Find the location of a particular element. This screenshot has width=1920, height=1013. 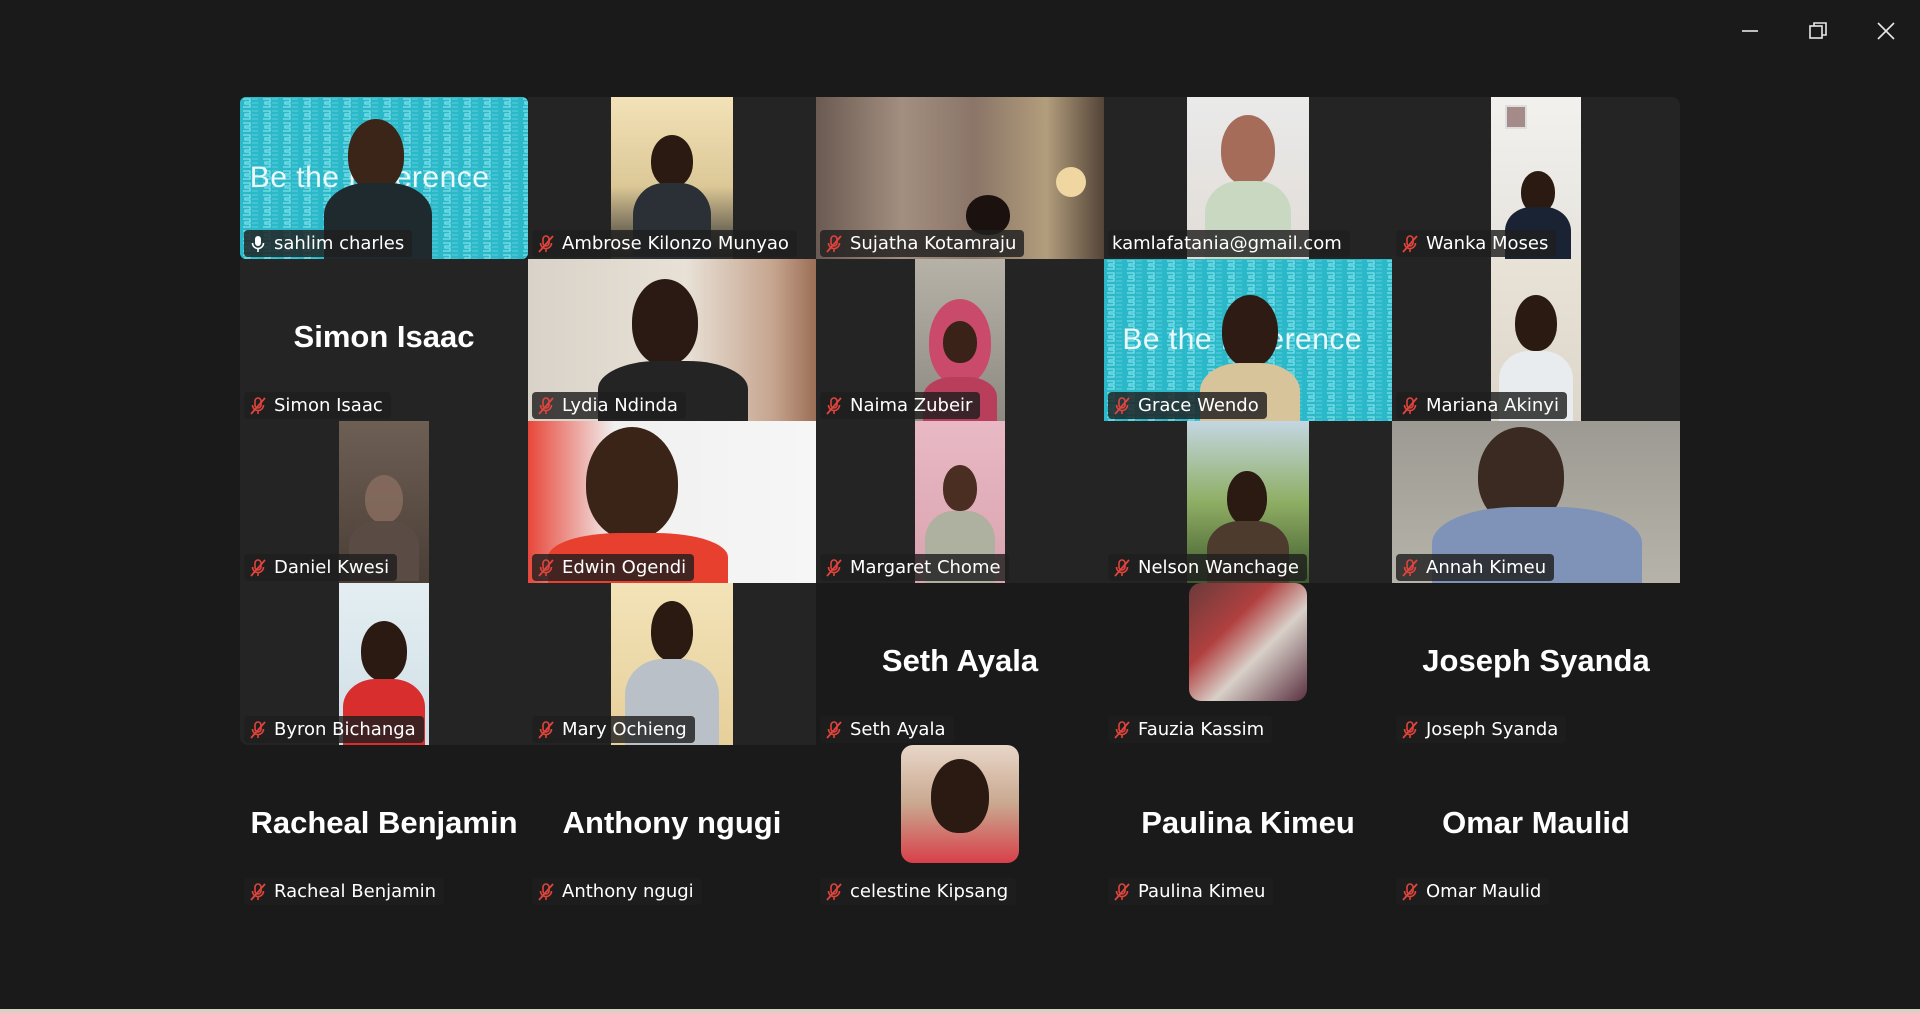

participant-name: Wanka Moses is located at coordinates (1487, 243).